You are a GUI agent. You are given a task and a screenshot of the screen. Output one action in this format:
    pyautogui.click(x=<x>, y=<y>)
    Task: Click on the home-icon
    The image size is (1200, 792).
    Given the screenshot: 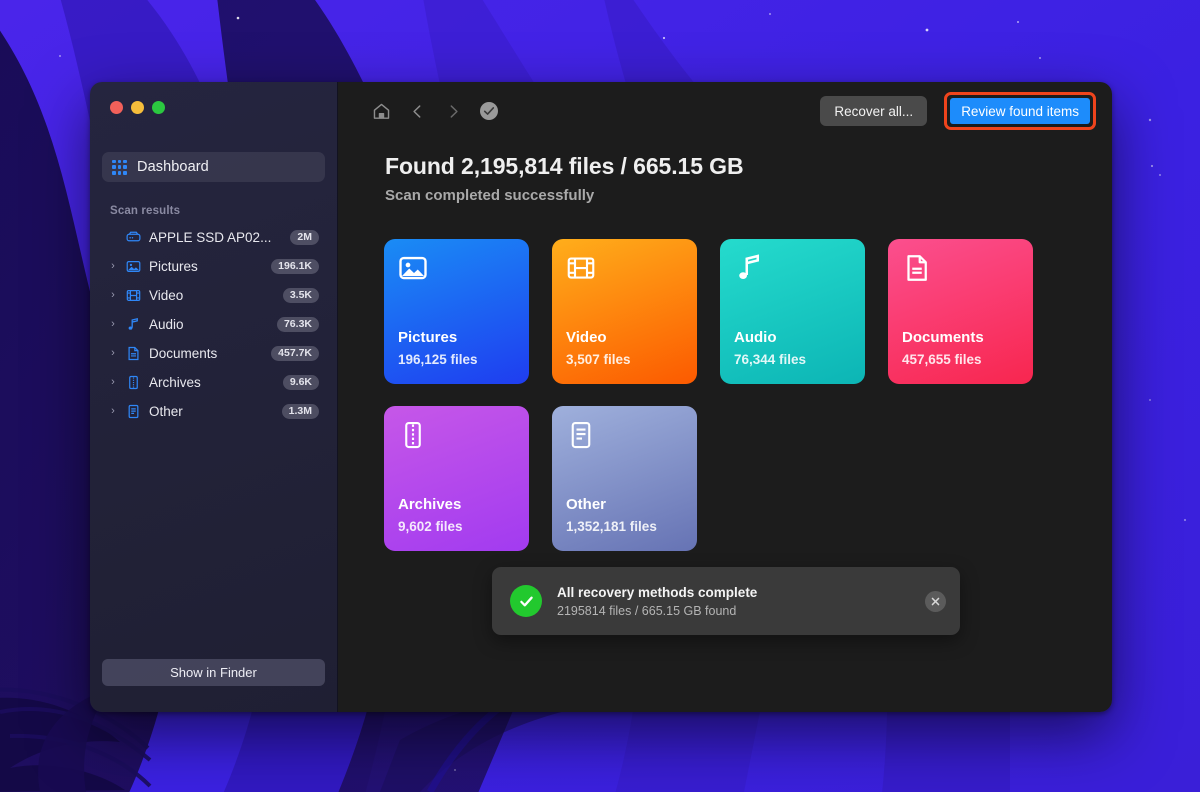 What is the action you would take?
    pyautogui.click(x=381, y=111)
    